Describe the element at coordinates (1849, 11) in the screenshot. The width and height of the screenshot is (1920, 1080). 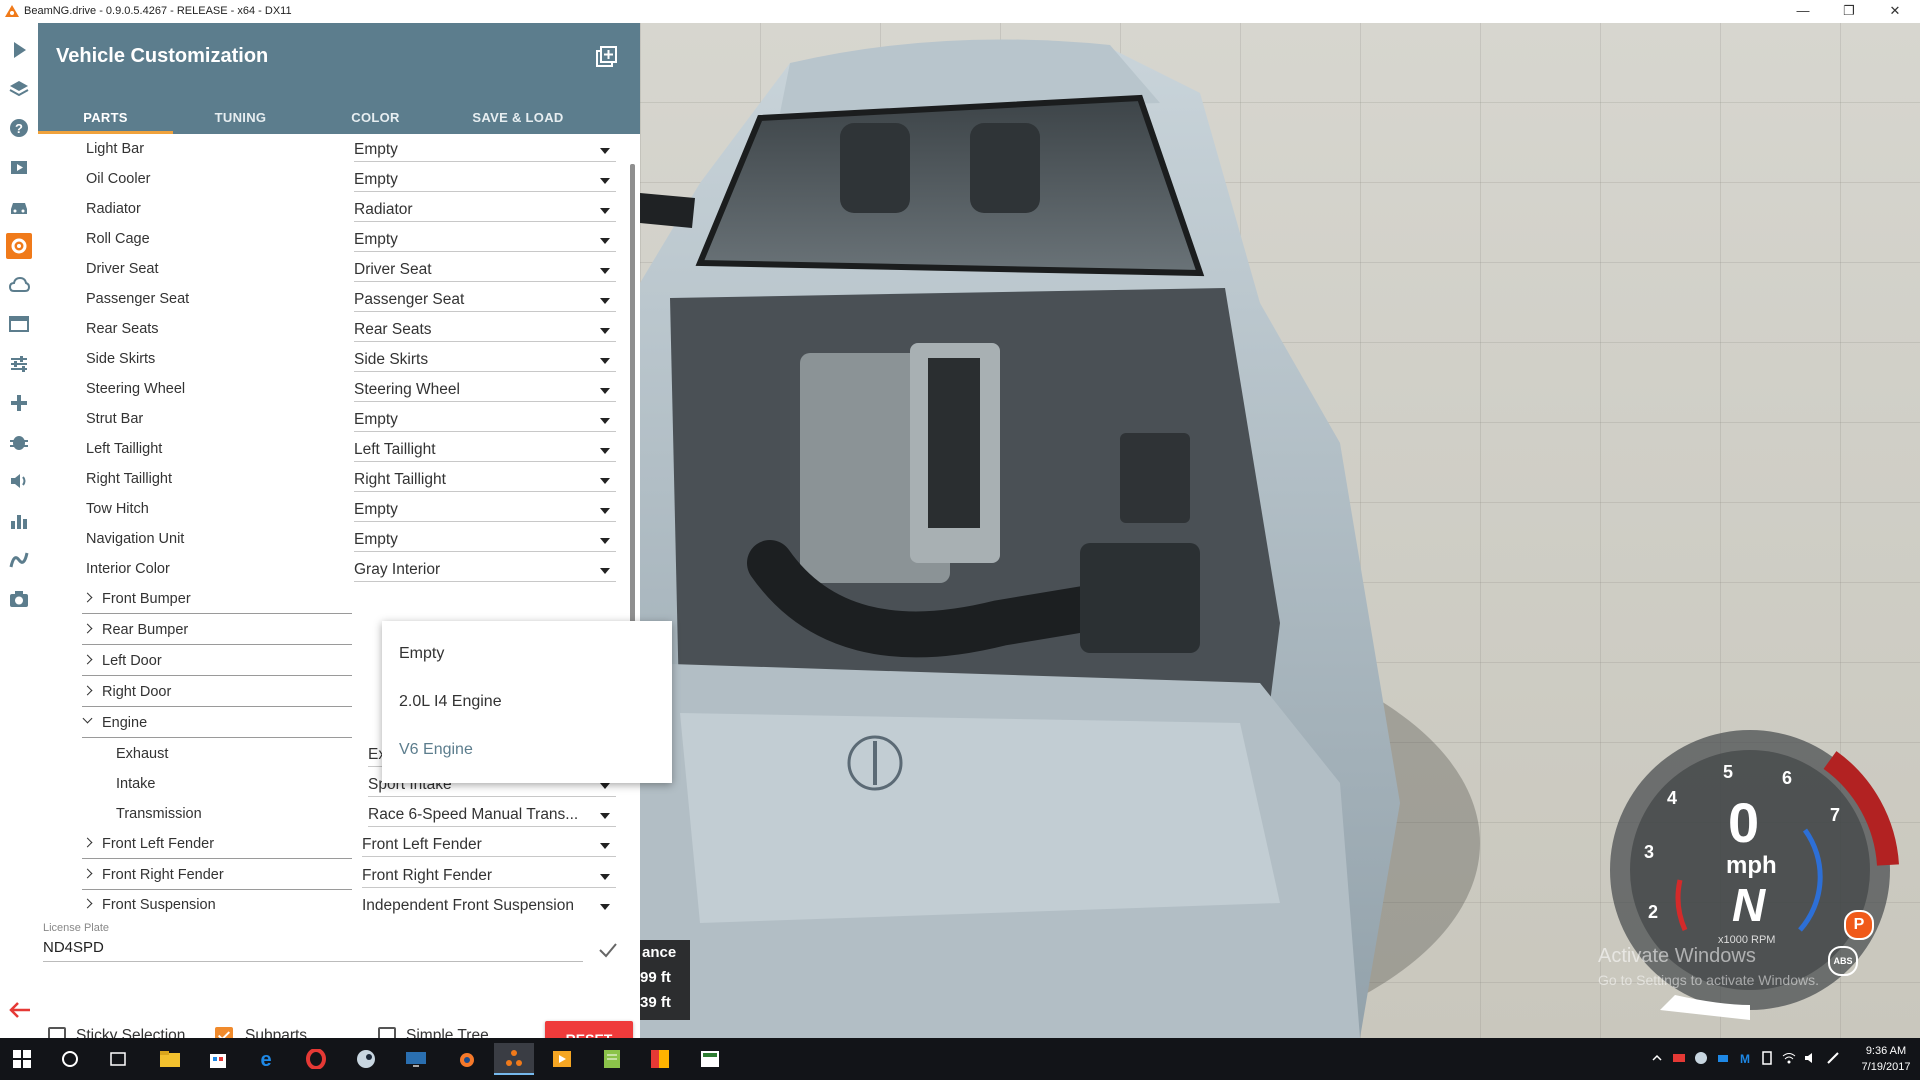
I see `restore-button: ❐` at that location.